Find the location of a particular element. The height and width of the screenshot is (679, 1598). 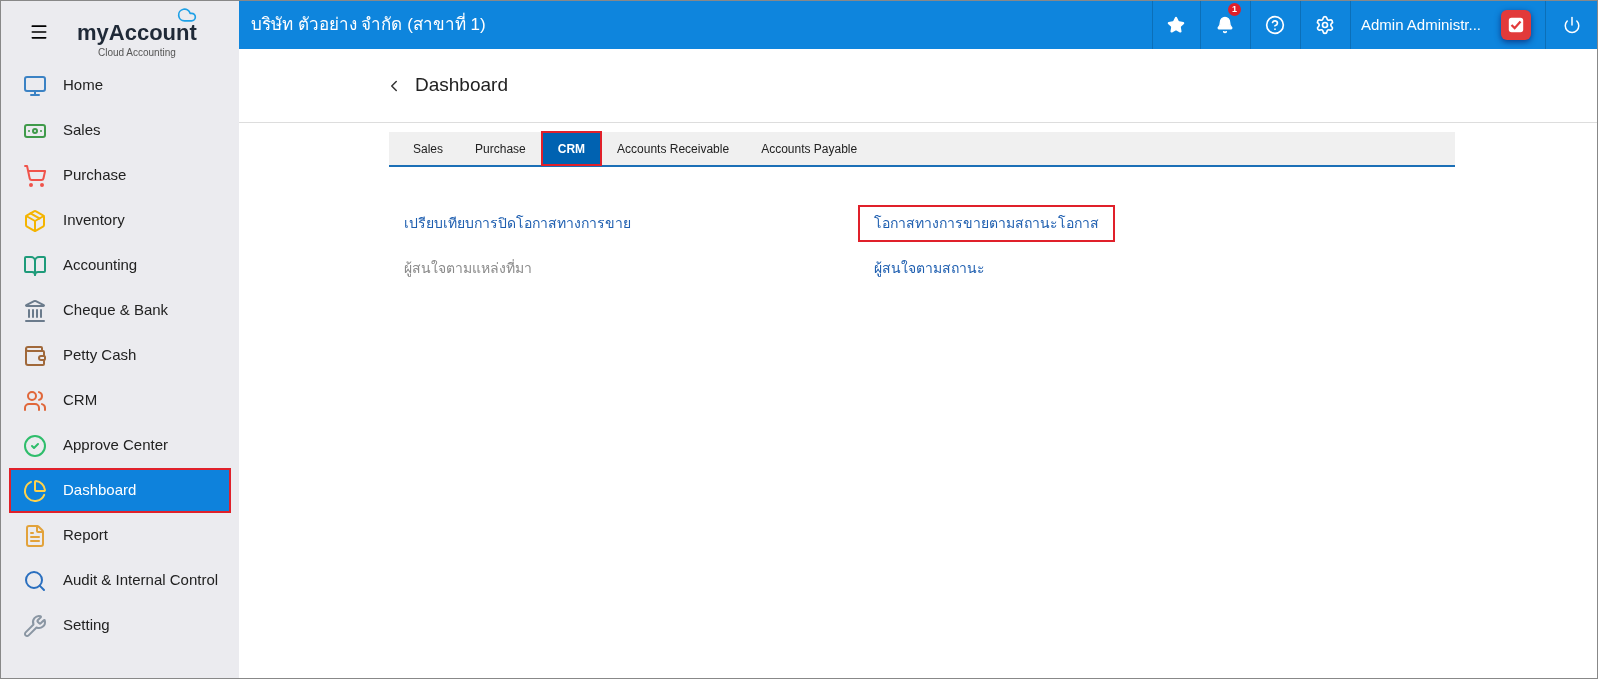

star-icon is located at coordinates (1176, 25).